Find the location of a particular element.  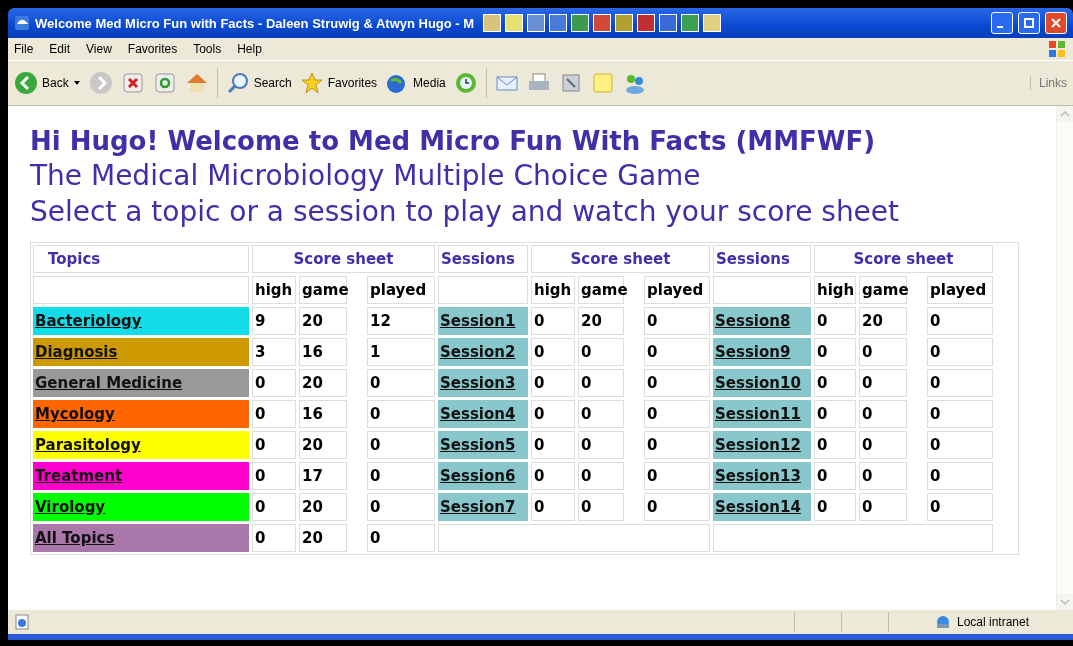

menu-item: Tools is located at coordinates (207, 49).